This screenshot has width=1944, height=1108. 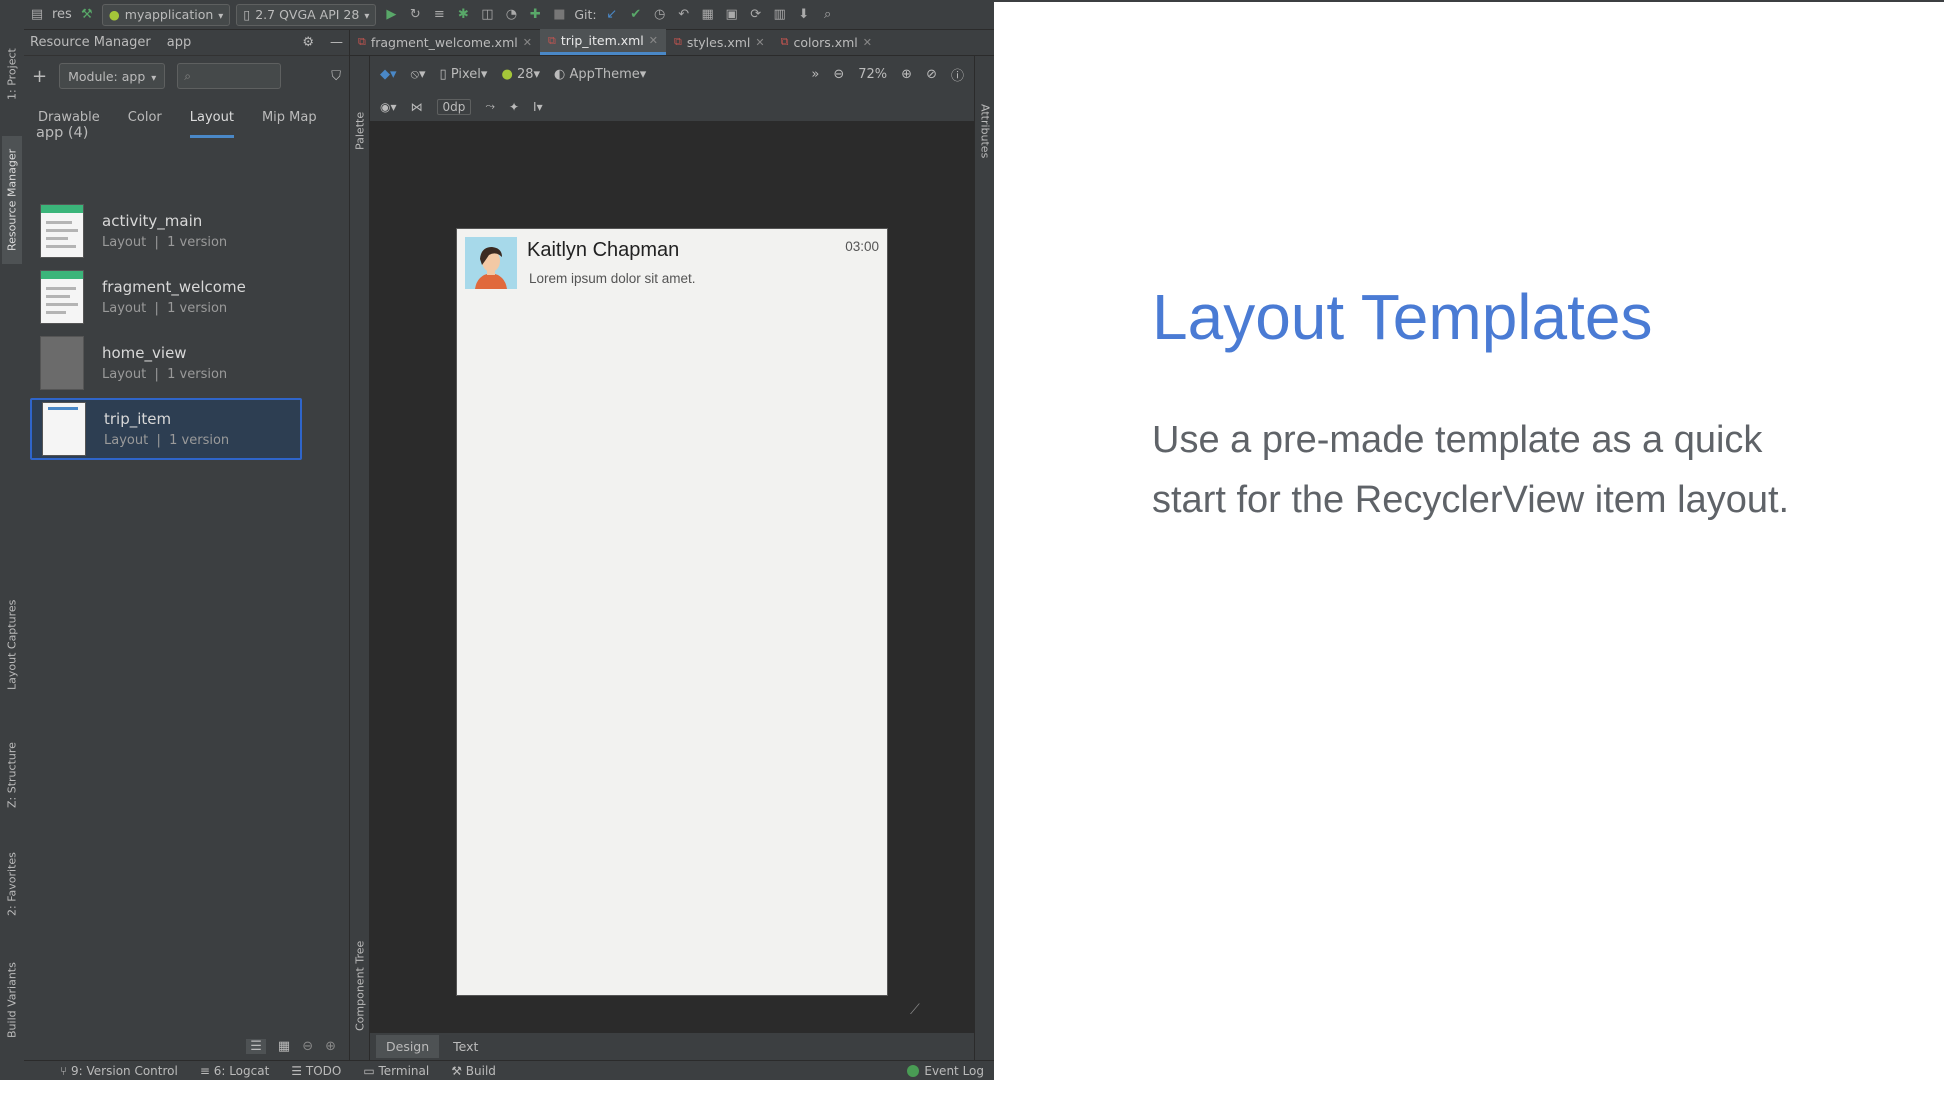 What do you see at coordinates (490, 106) in the screenshot?
I see `clear-constraints-icon: ⤳` at bounding box center [490, 106].